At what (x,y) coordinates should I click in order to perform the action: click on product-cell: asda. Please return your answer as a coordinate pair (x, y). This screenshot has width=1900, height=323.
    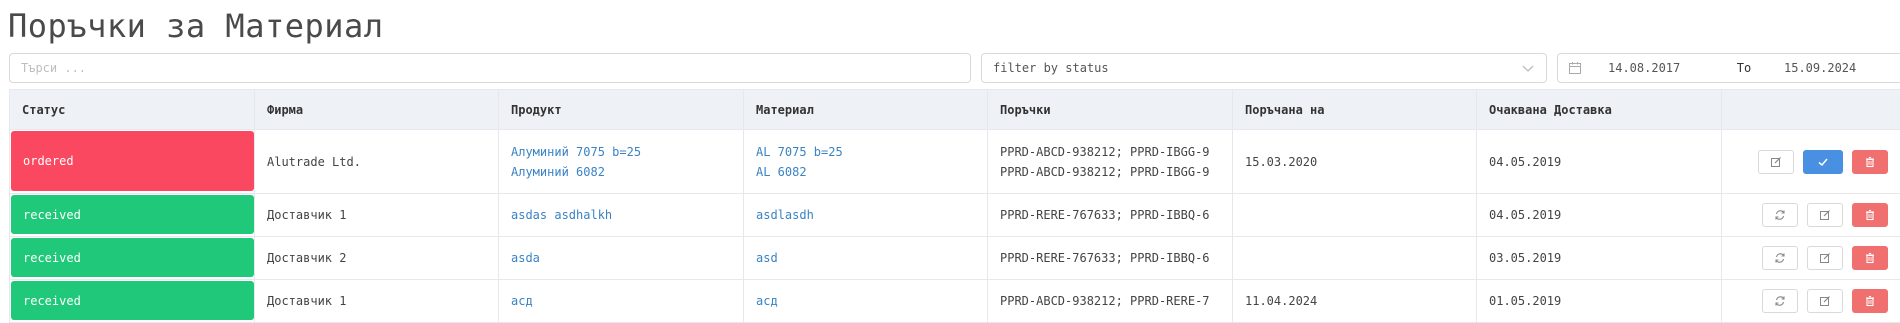
    Looking at the image, I should click on (621, 258).